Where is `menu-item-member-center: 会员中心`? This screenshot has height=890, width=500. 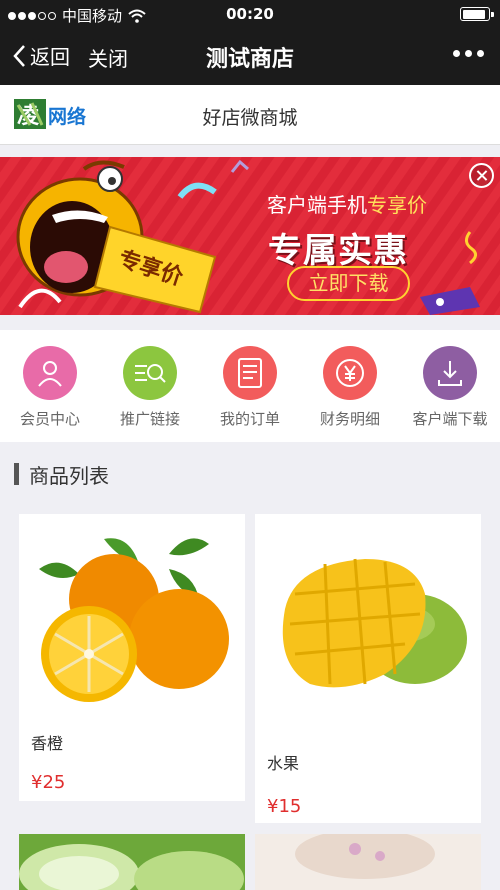 menu-item-member-center: 会员中心 is located at coordinates (50, 386).